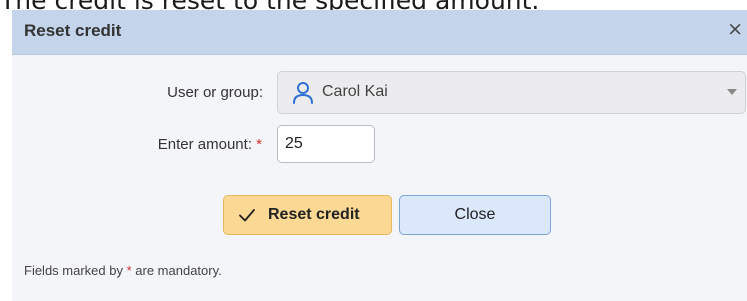 The image size is (747, 301). Describe the element at coordinates (314, 214) in the screenshot. I see `reset-credit-label: Reset credit` at that location.